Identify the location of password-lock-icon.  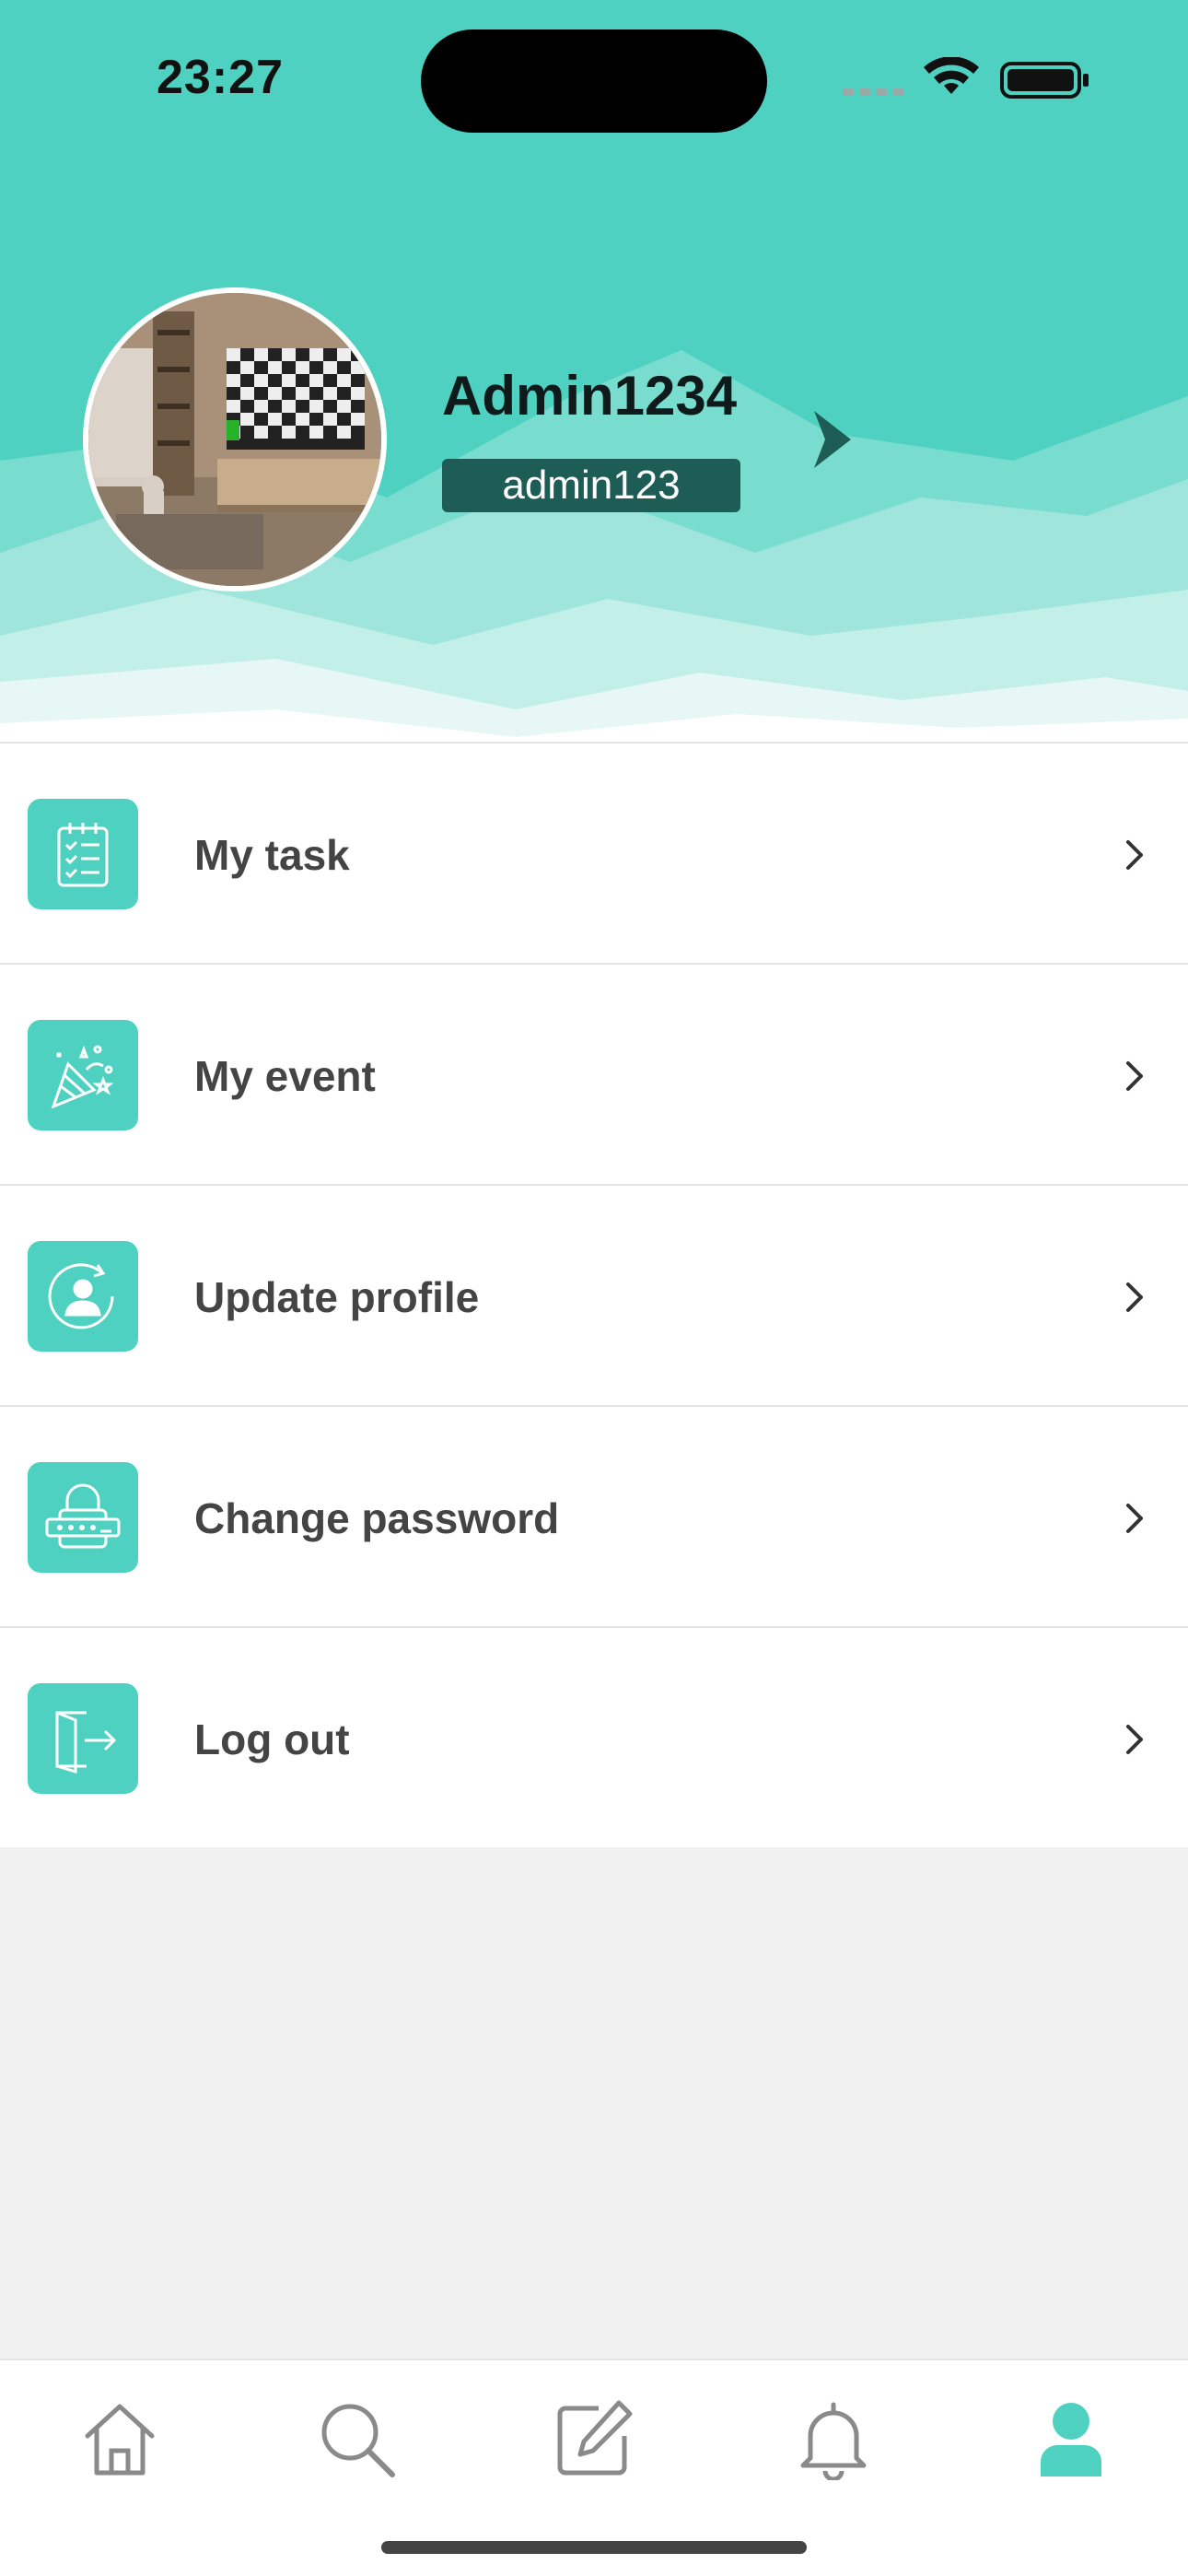
(83, 1517).